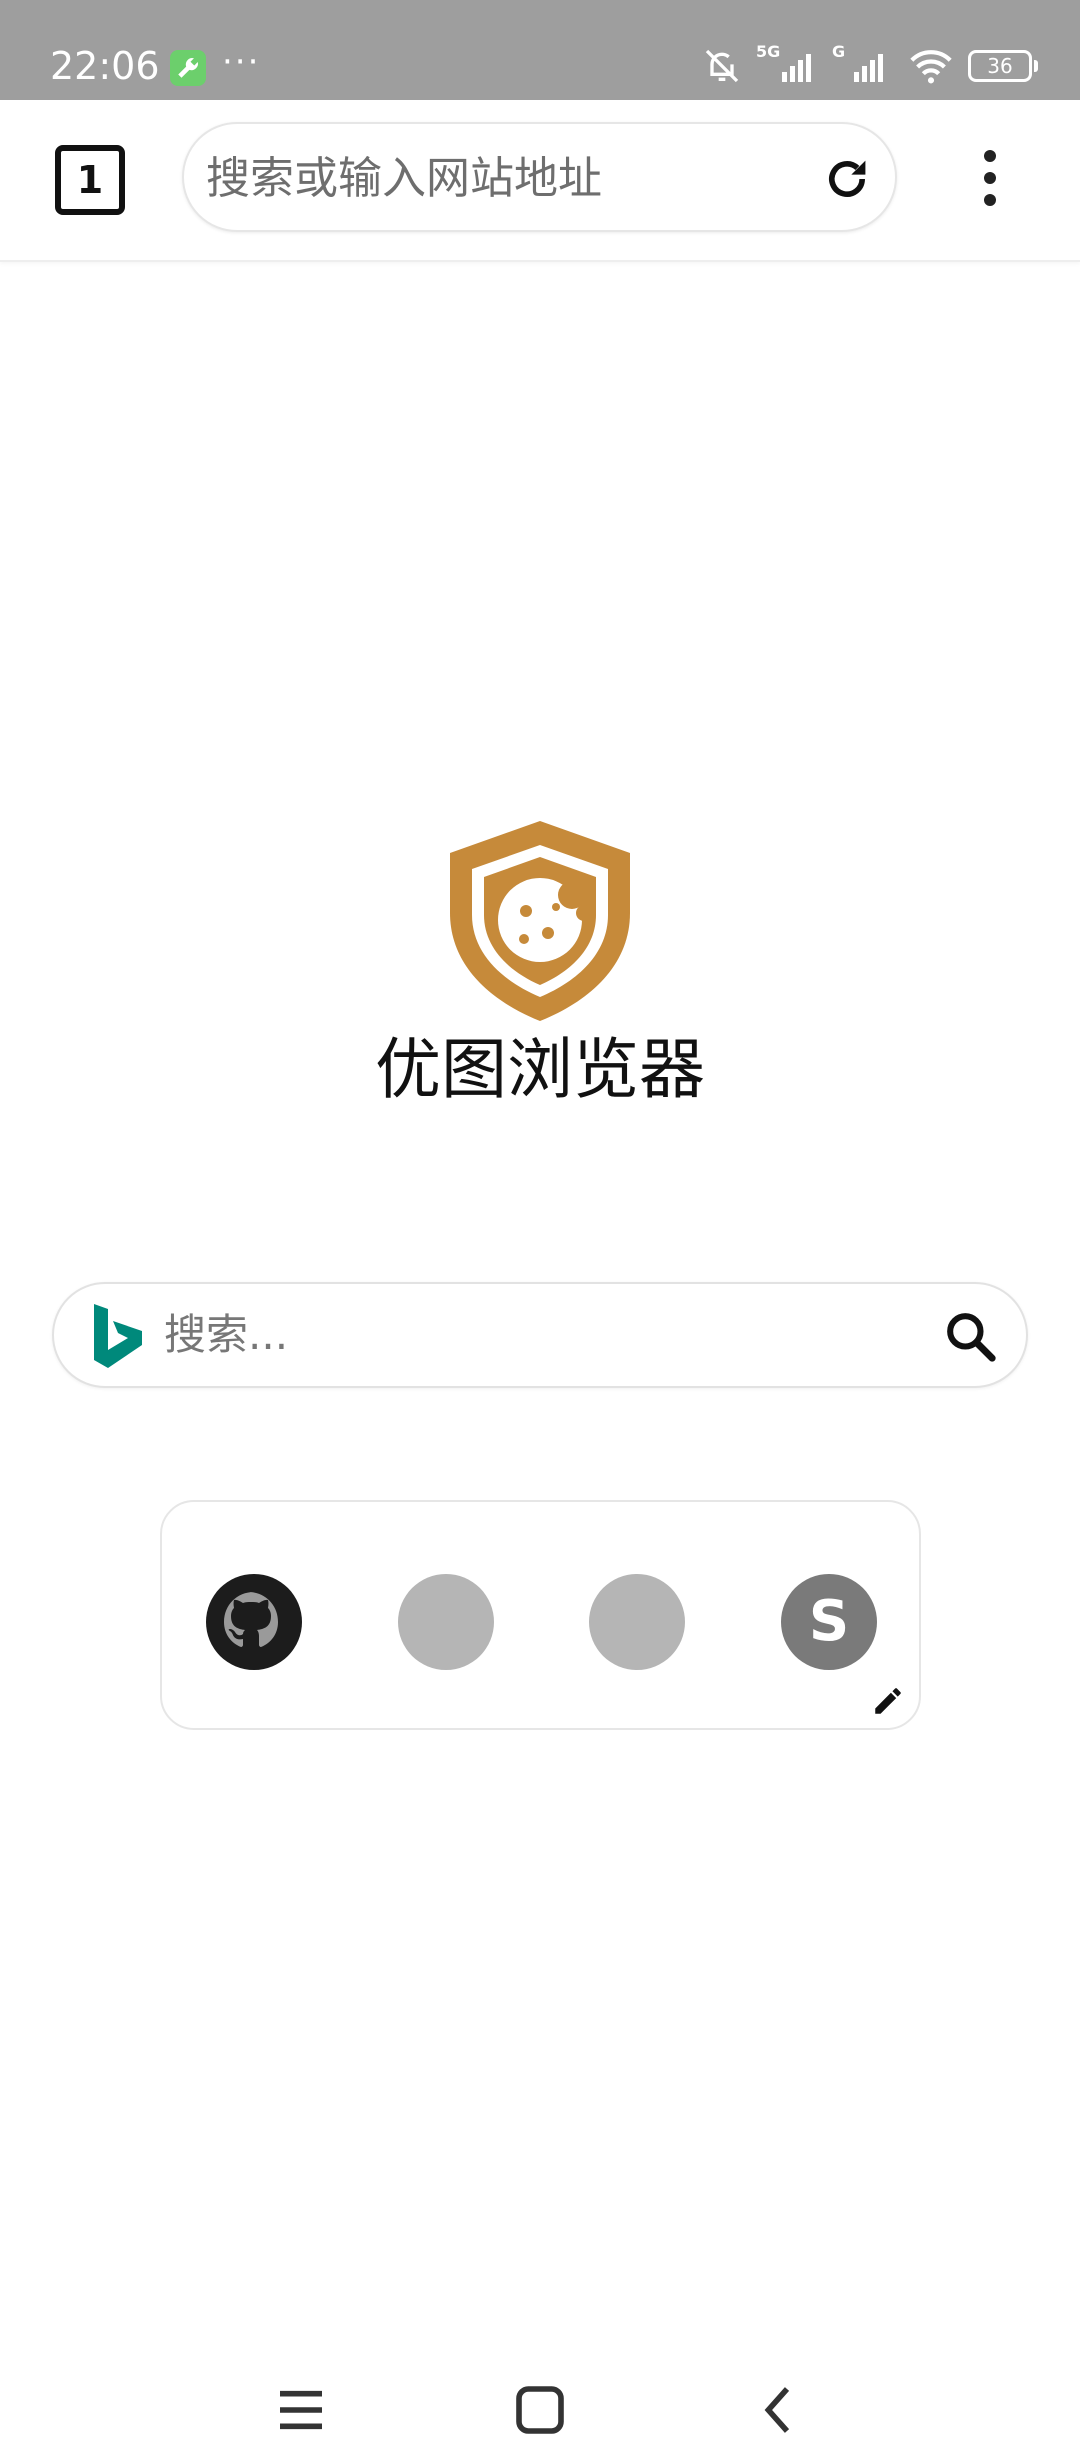 This screenshot has height=2460, width=1080. I want to click on speed-dial-github, so click(254, 1622).